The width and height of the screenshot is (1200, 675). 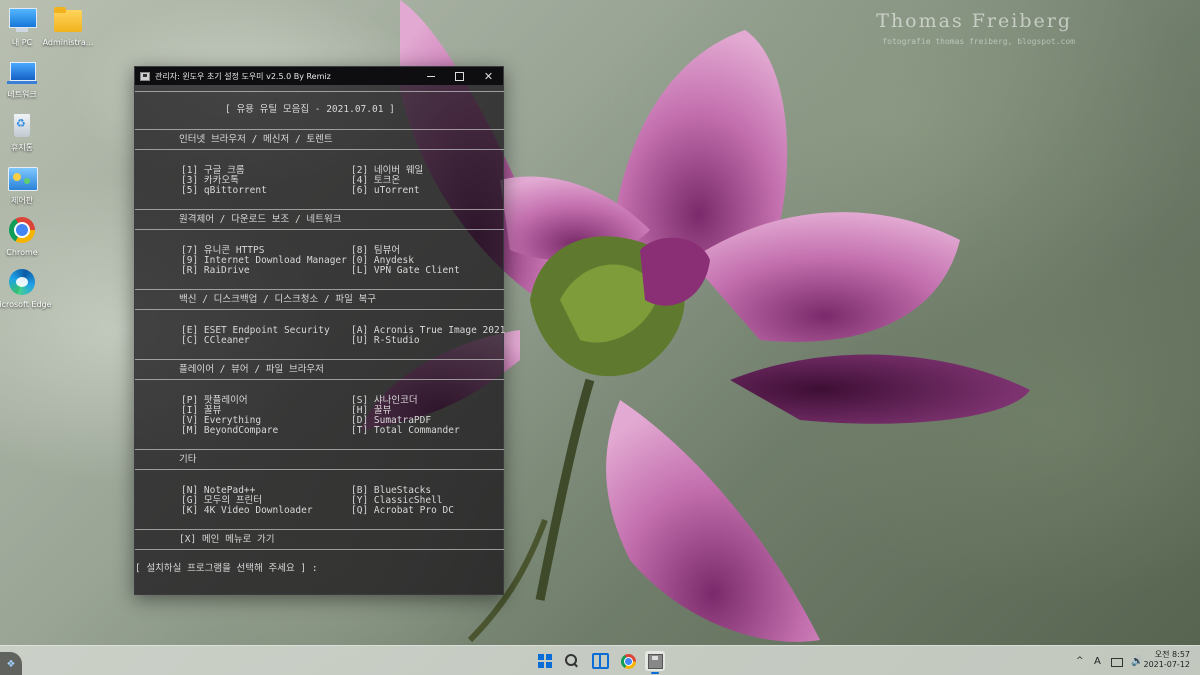 I want to click on maximize-button, so click(x=459, y=76).